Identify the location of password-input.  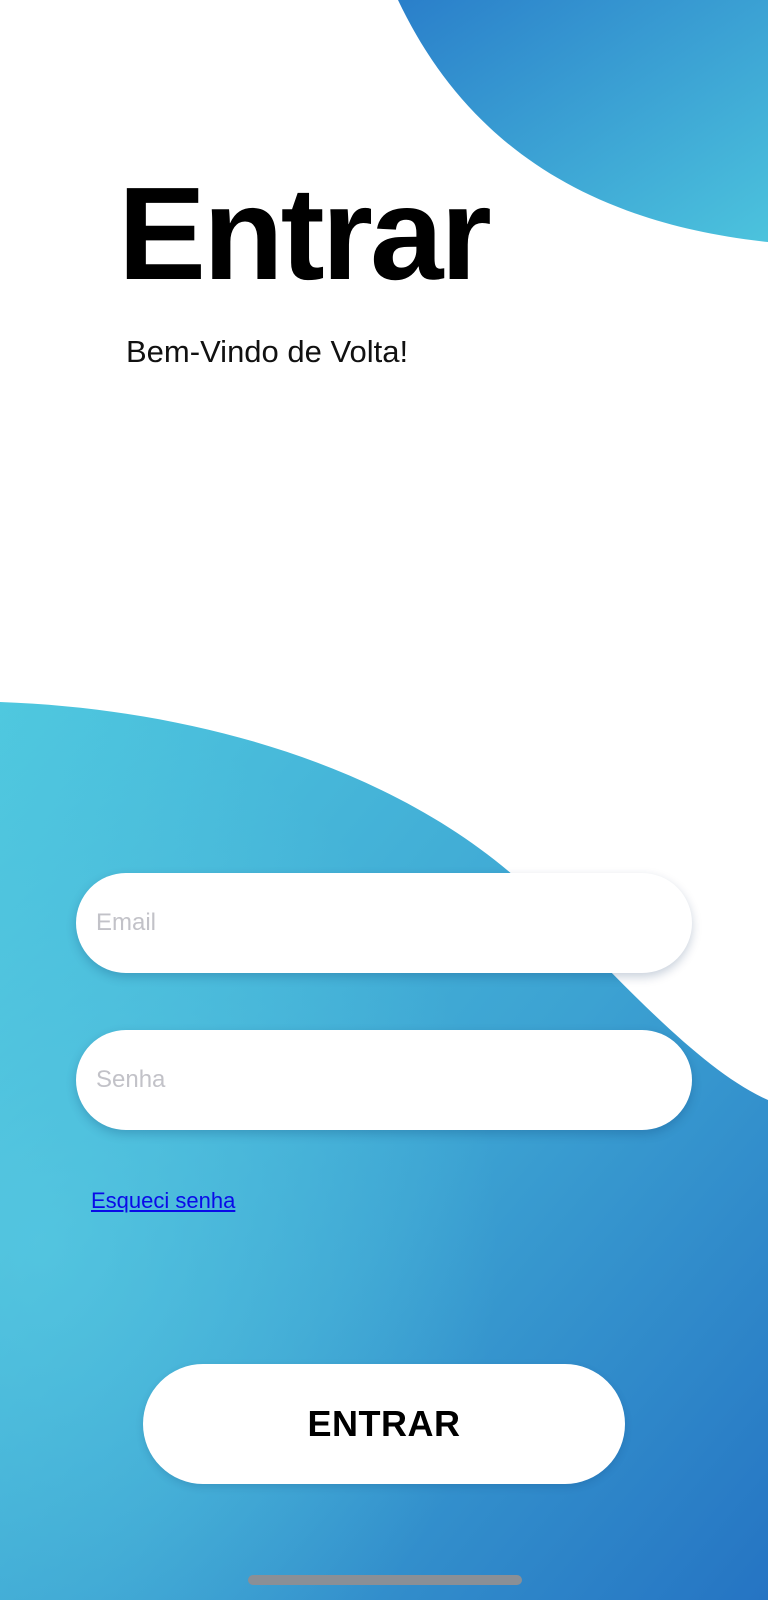
(384, 1080).